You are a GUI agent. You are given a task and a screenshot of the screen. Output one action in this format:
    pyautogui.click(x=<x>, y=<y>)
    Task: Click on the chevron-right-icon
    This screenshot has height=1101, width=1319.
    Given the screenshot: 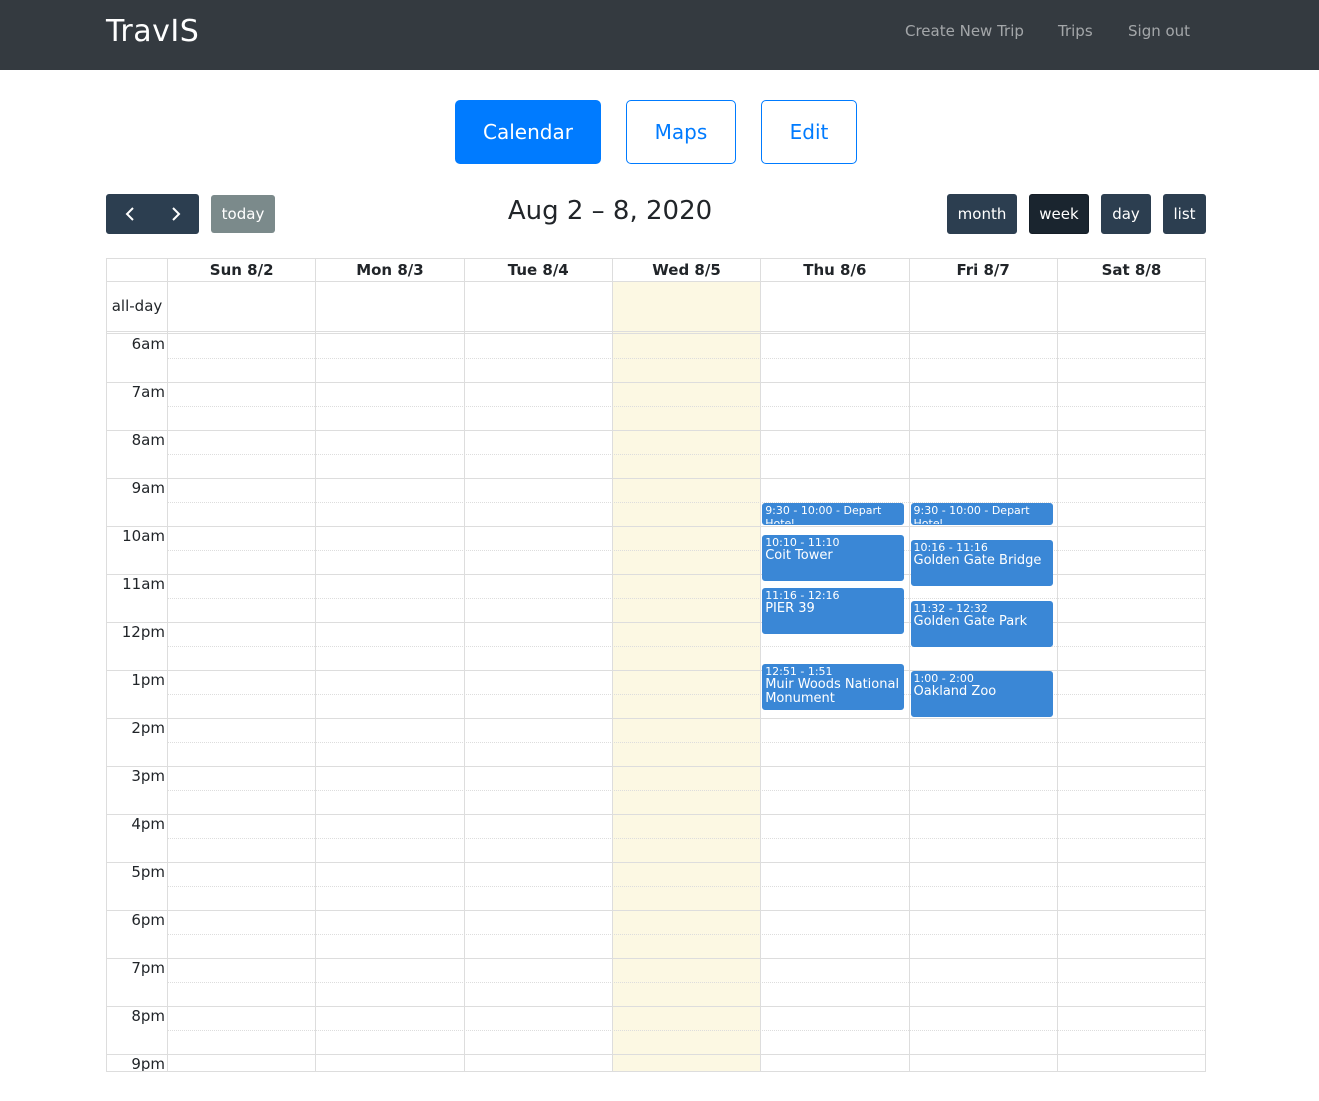 What is the action you would take?
    pyautogui.click(x=176, y=214)
    